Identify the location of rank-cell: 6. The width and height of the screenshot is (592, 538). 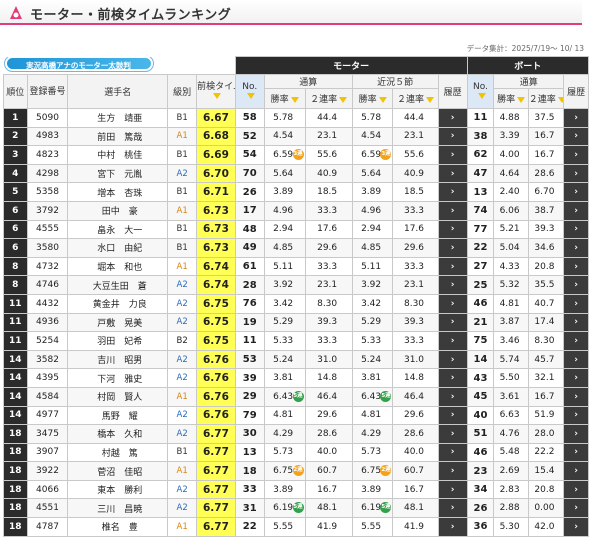
(15, 210).